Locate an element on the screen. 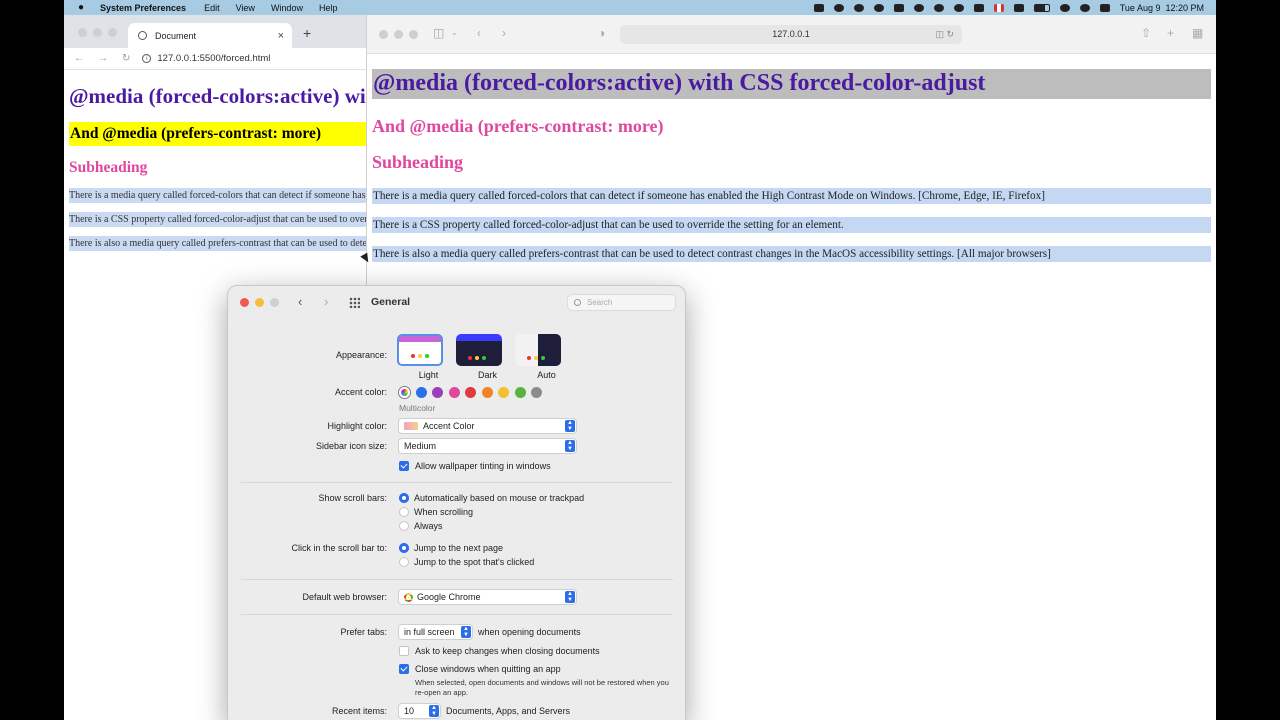  apple-menu-icon: ● is located at coordinates (84, 7).